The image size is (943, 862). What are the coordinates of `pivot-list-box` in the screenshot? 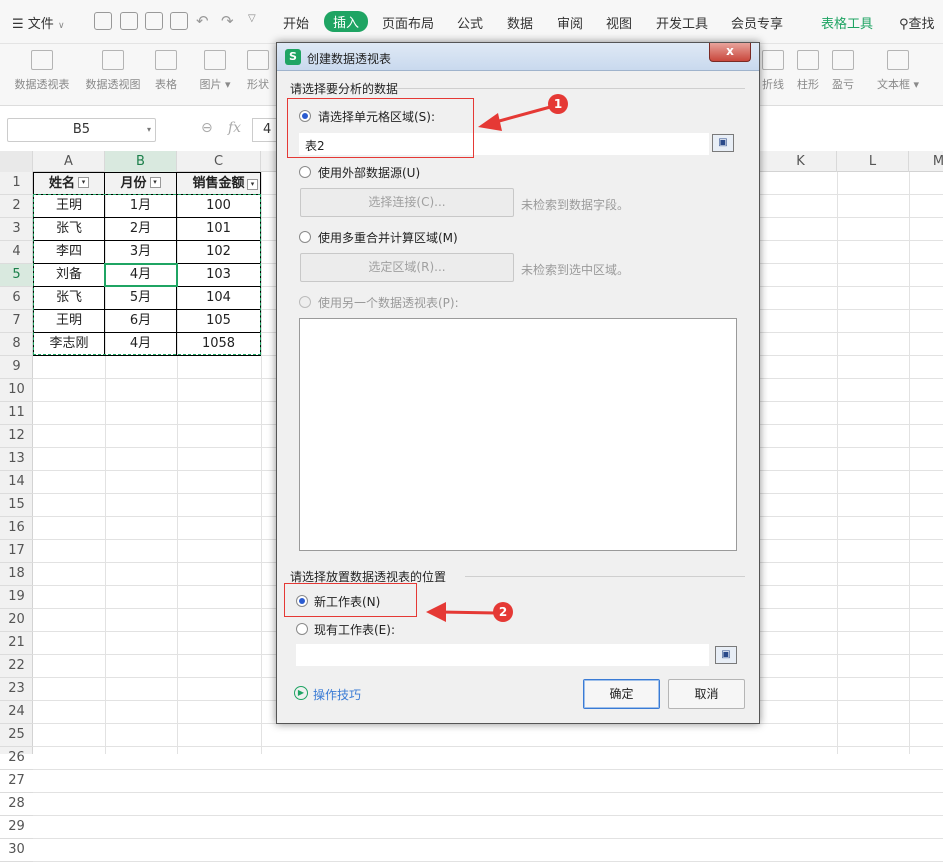 It's located at (518, 434).